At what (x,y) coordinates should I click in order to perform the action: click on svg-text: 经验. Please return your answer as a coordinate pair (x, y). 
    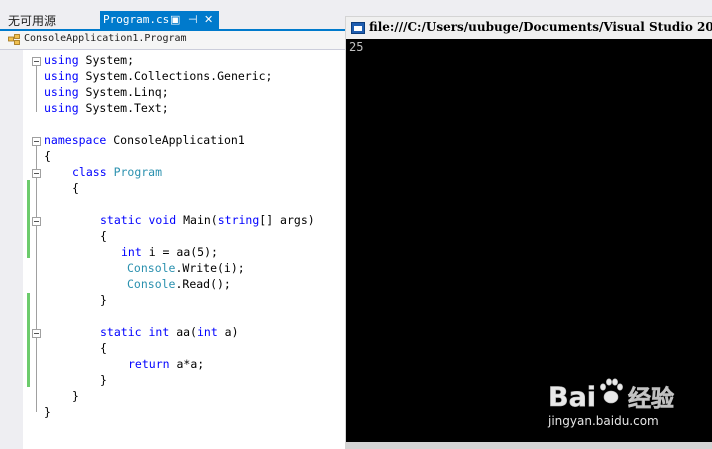
    Looking at the image, I should click on (651, 398).